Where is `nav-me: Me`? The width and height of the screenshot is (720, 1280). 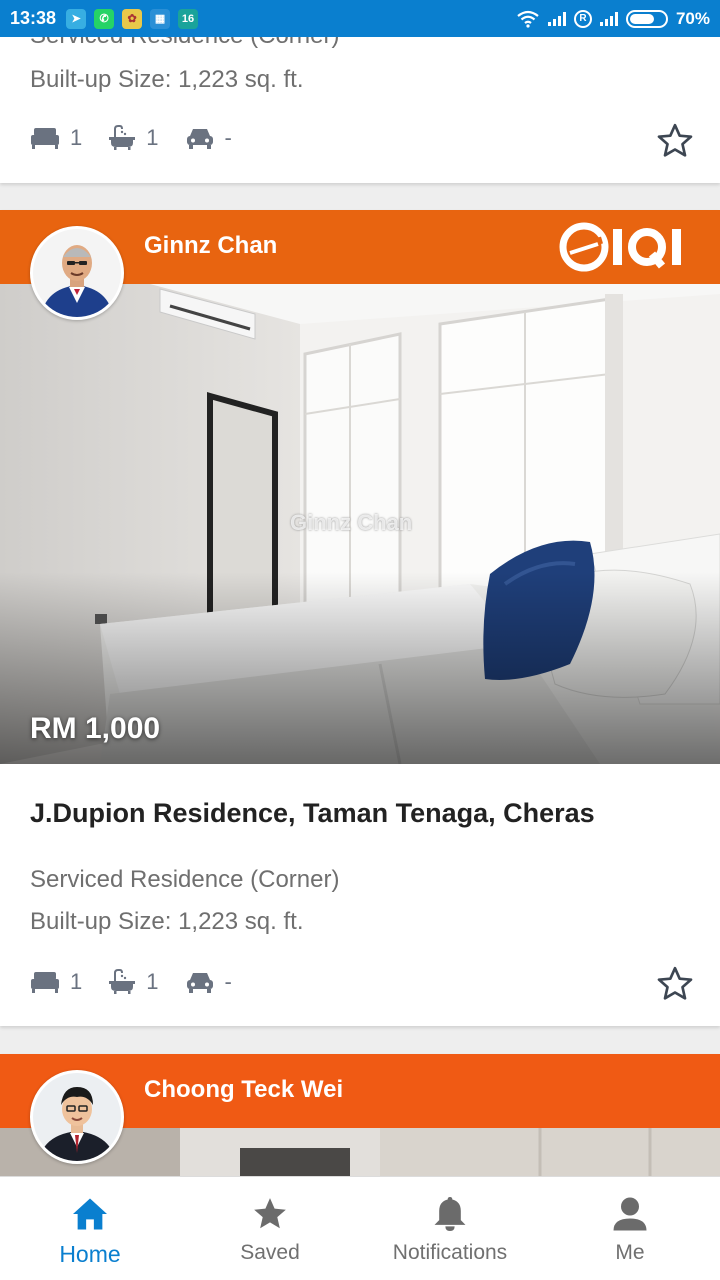 nav-me: Me is located at coordinates (630, 1228).